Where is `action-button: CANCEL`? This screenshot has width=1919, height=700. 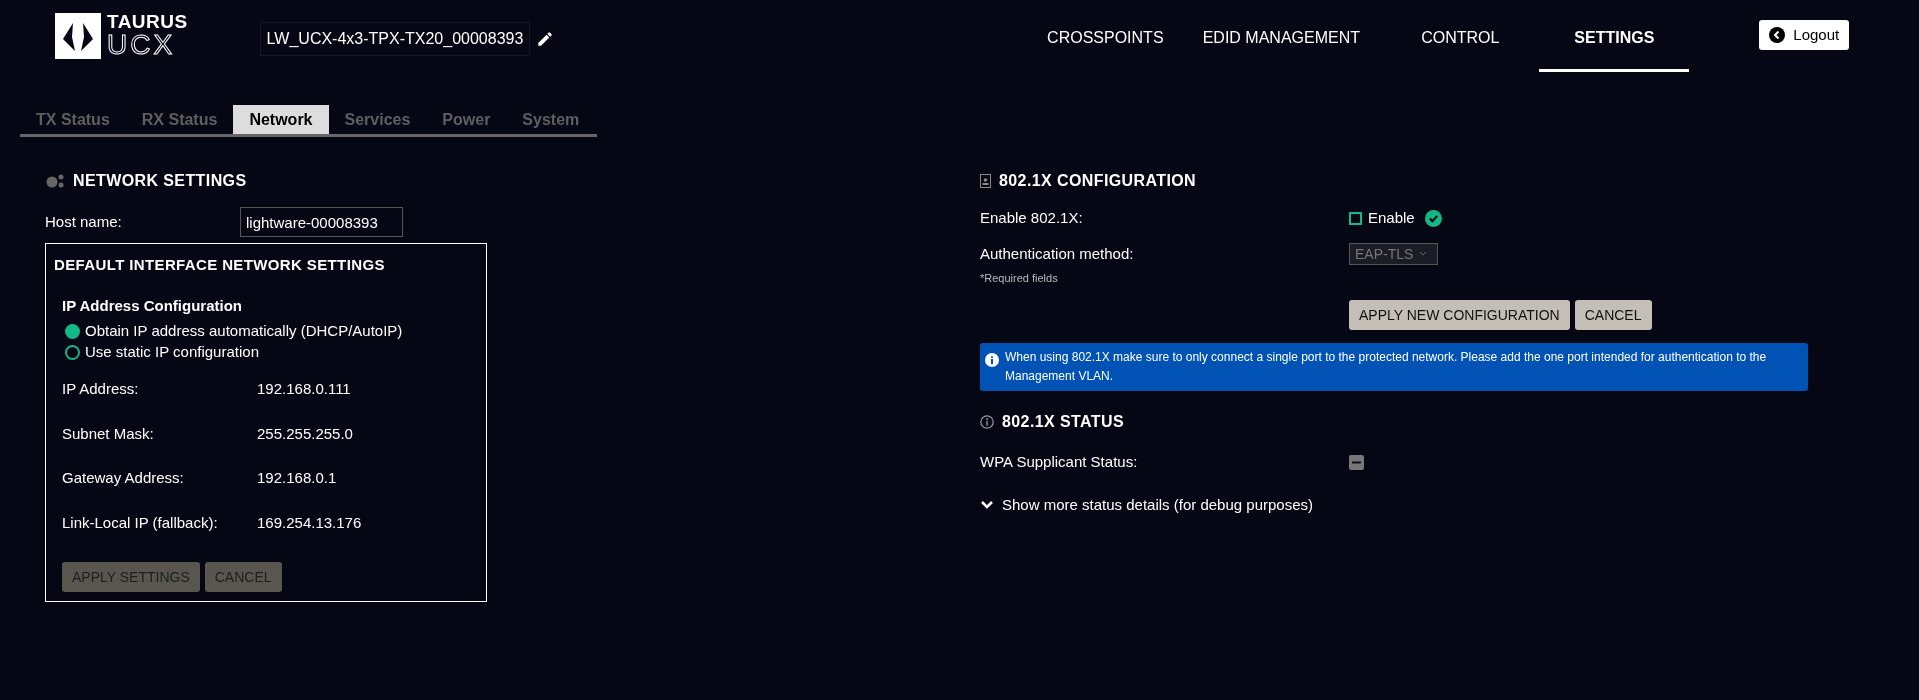
action-button: CANCEL is located at coordinates (1613, 315).